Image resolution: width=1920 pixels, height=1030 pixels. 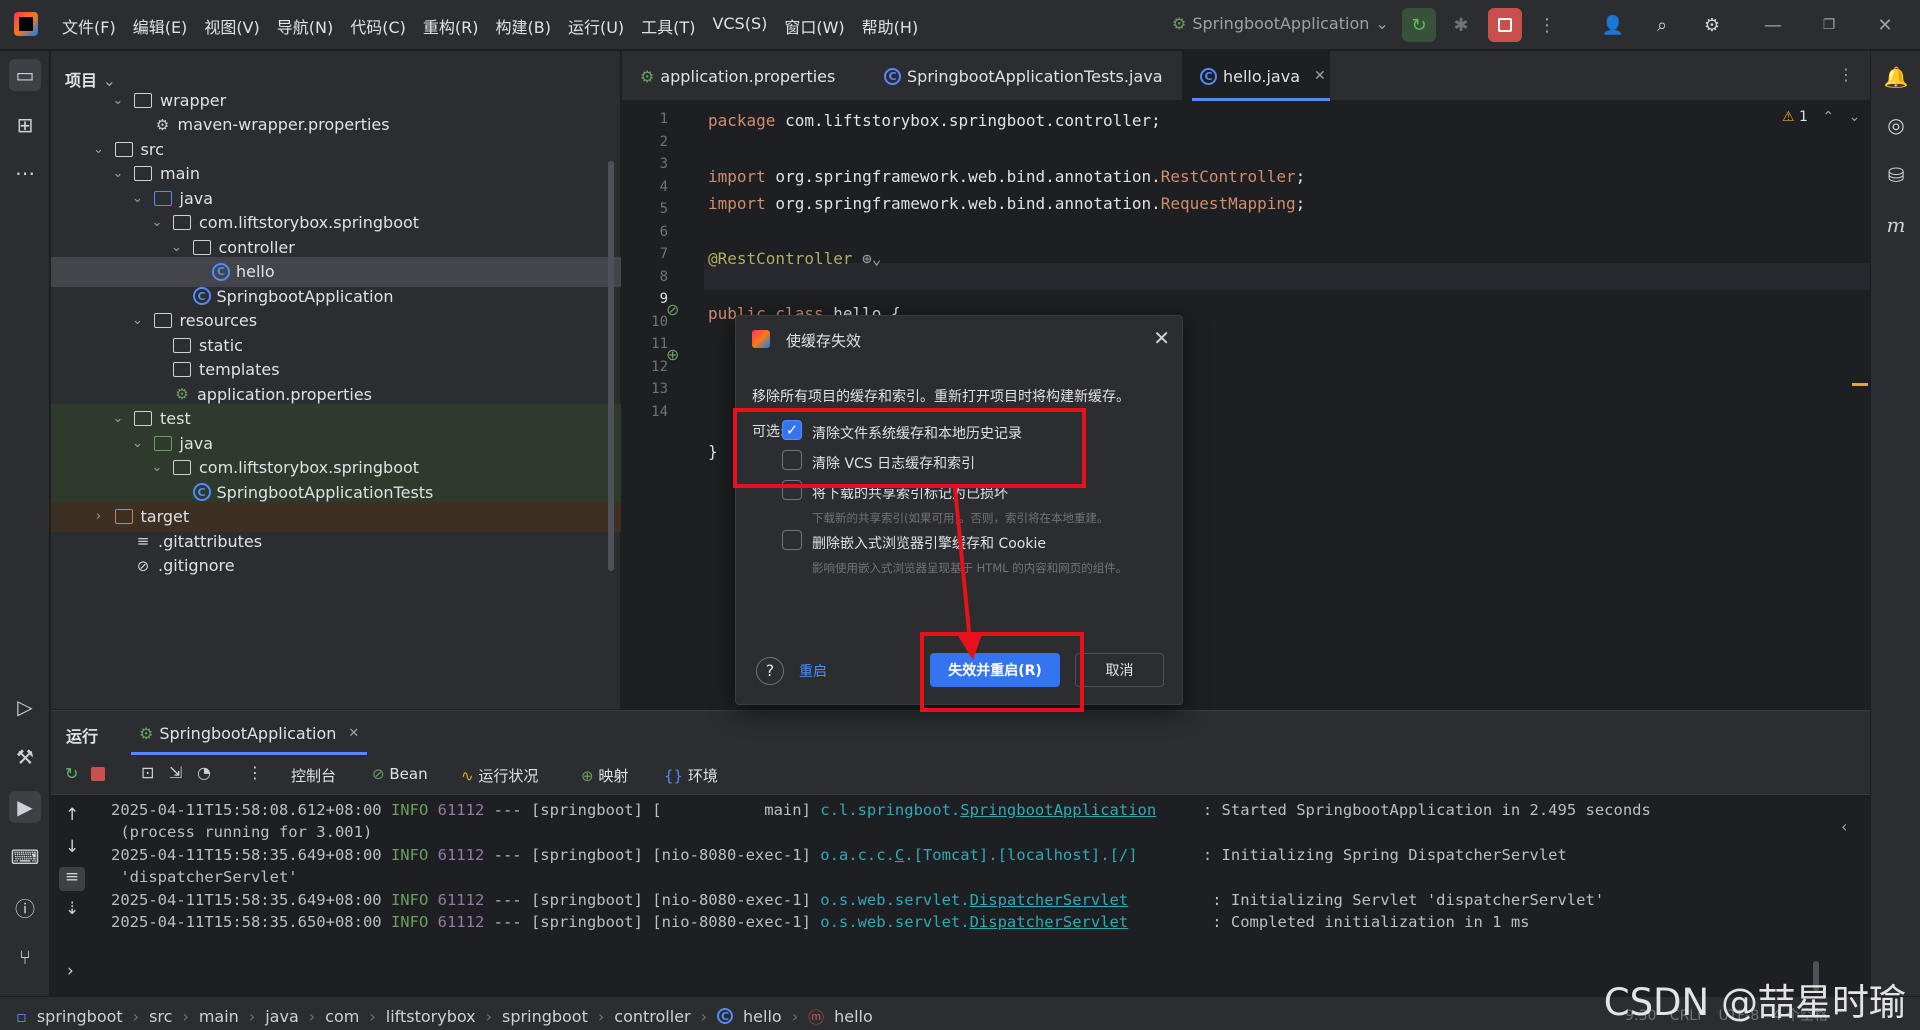 I want to click on csdn-watermark: CSDN @喆星时瑜, so click(x=1754, y=1002).